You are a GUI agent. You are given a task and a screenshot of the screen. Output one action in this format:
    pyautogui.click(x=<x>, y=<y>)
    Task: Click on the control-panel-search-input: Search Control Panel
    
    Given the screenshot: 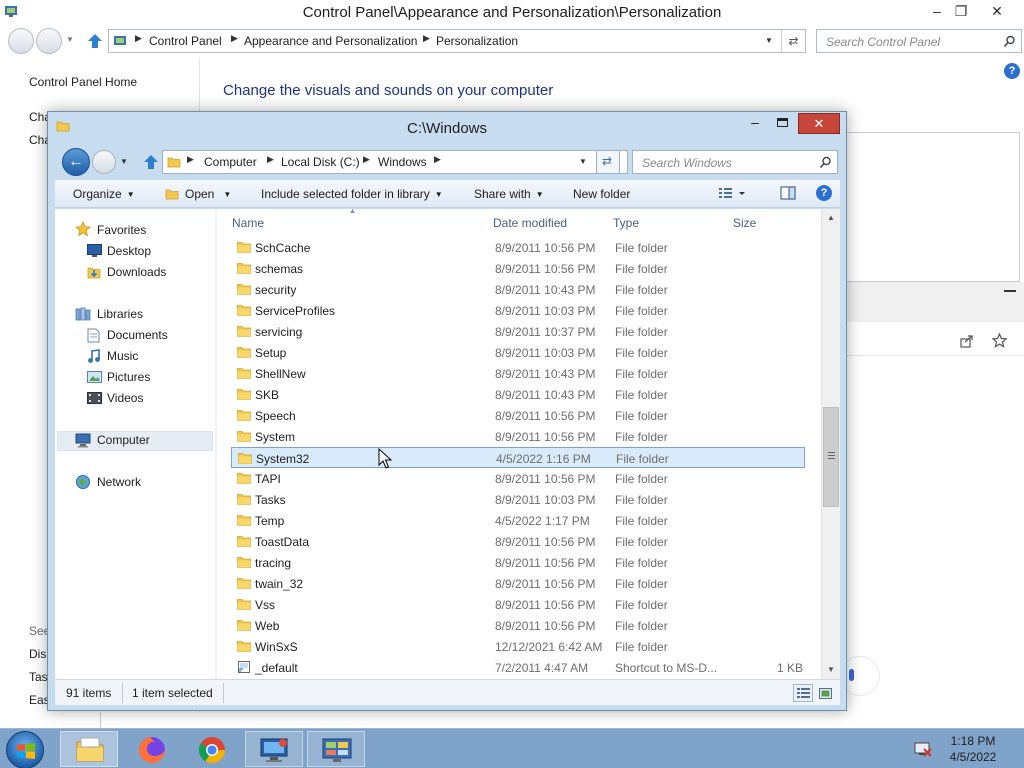 What is the action you would take?
    pyautogui.click(x=919, y=41)
    